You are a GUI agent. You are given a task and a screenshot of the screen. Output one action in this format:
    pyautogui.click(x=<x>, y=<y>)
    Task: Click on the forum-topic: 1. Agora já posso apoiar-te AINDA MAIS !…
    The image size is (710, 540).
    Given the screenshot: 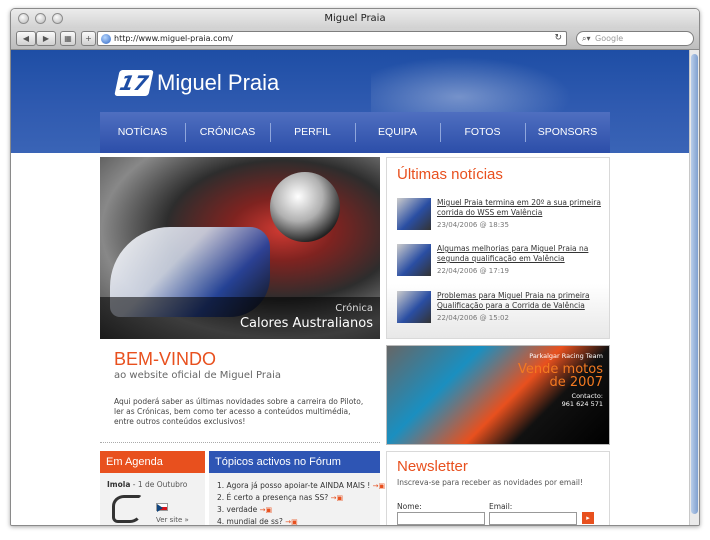 What is the action you would take?
    pyautogui.click(x=301, y=486)
    